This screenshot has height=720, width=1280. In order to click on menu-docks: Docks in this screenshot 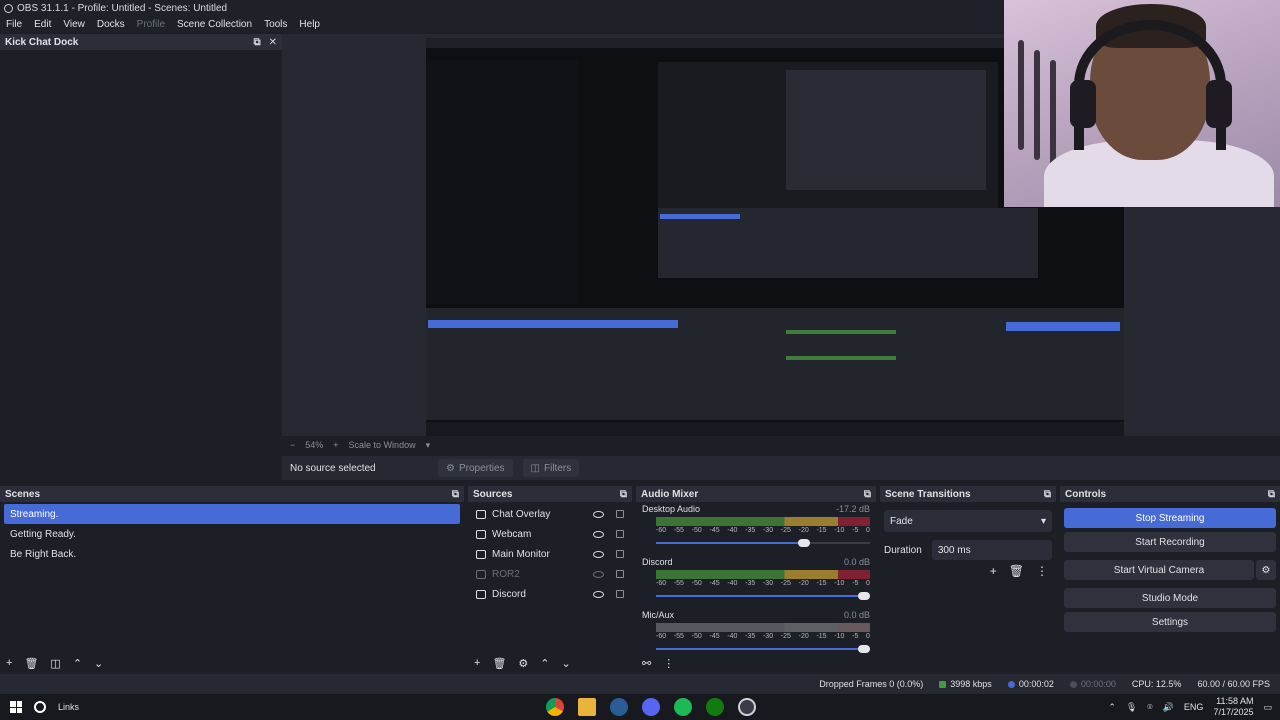, I will do `click(111, 24)`.